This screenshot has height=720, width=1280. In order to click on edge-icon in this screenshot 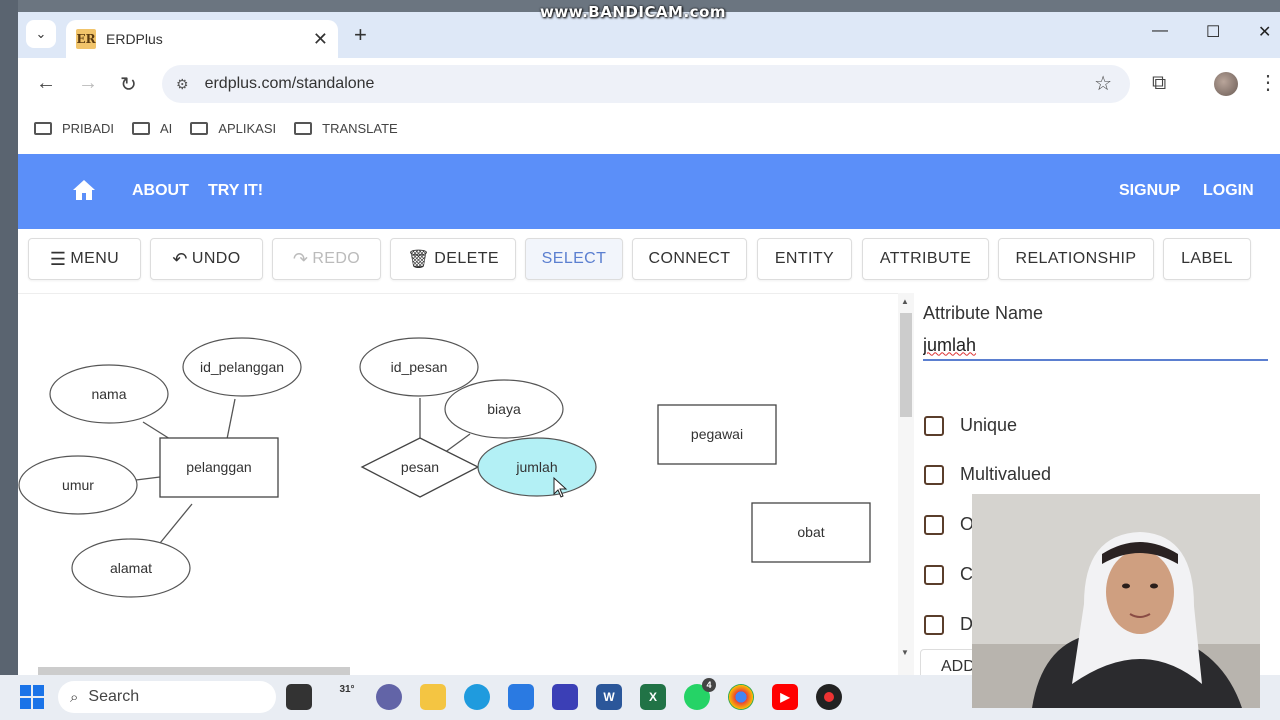, I will do `click(477, 697)`.